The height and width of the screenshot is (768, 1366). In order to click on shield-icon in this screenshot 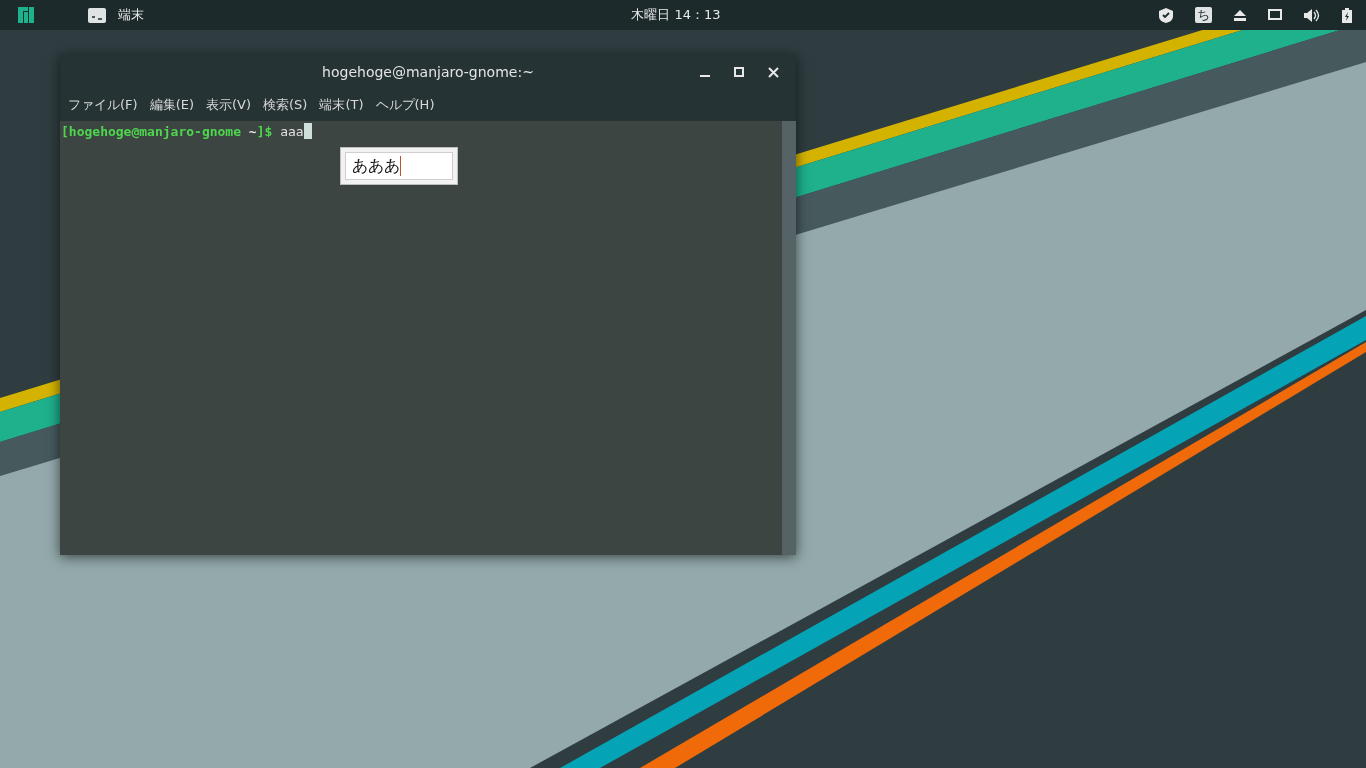, I will do `click(1166, 15)`.